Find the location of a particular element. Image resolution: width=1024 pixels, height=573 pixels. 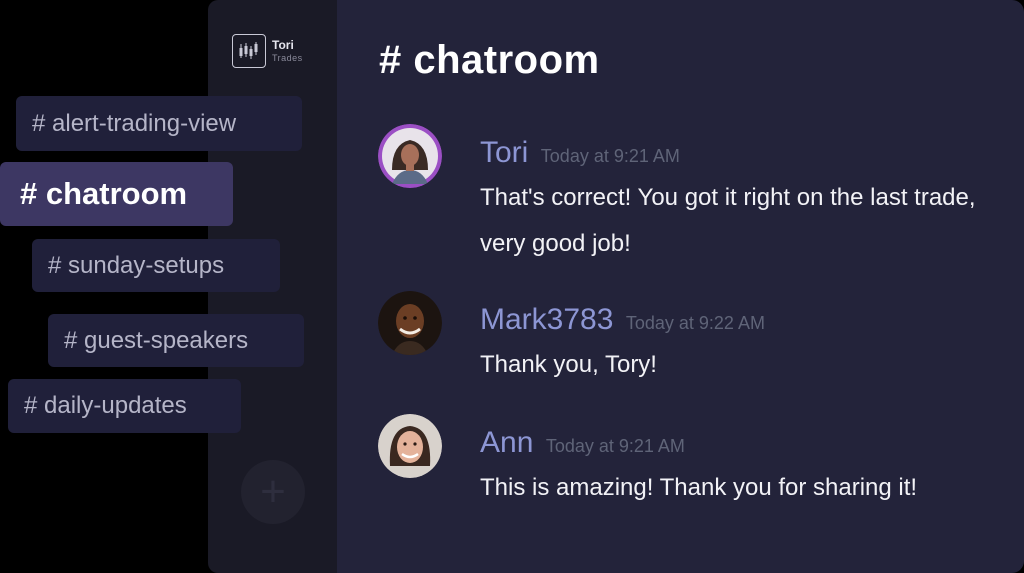

message-author: Ann is located at coordinates (506, 442).